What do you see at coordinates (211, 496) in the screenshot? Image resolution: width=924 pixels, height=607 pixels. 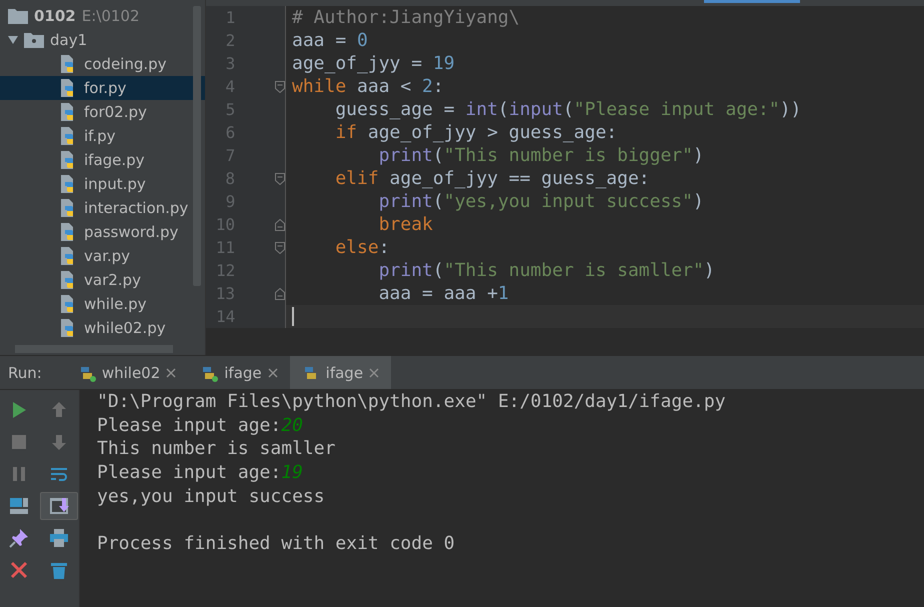 I see `console-line: yes,you input success` at bounding box center [211, 496].